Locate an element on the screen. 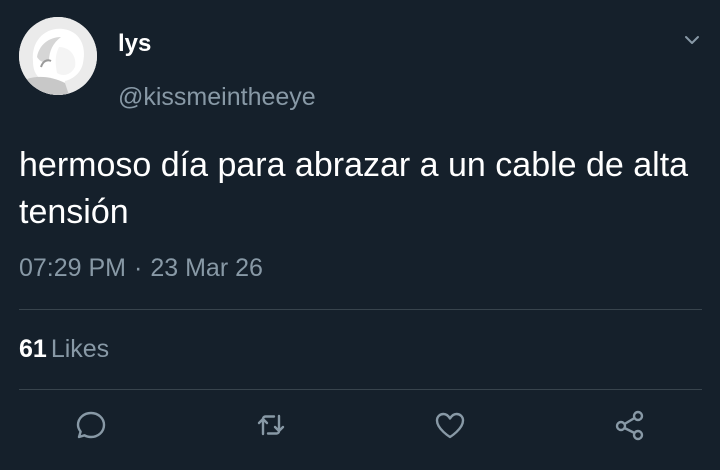  share-icon is located at coordinates (629, 425).